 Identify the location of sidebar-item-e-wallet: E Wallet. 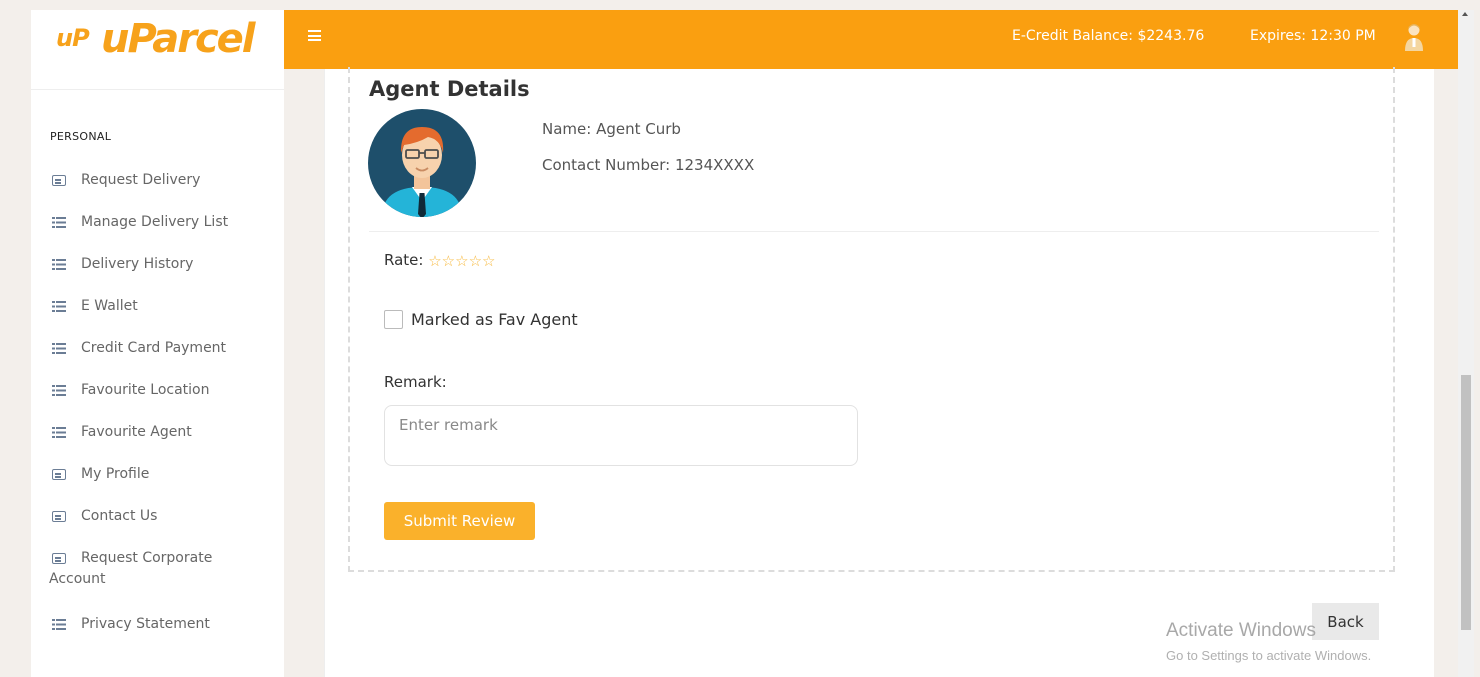
(157, 317).